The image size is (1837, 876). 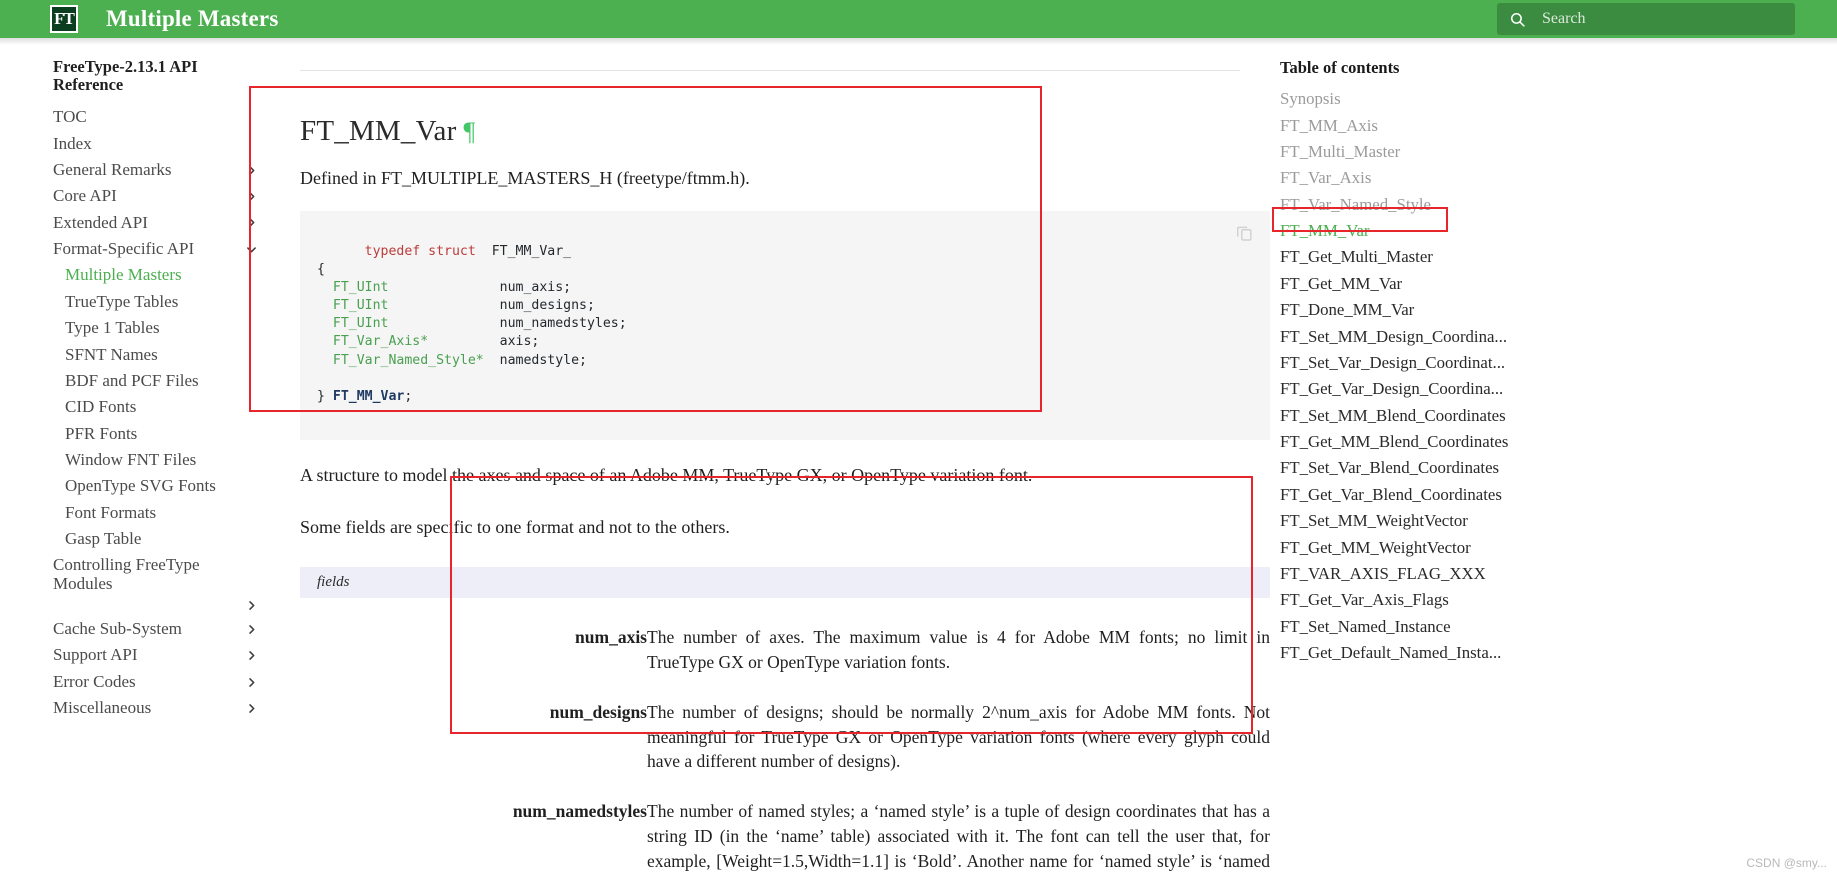 What do you see at coordinates (1558, 257) in the screenshot?
I see `toc-item-ft-get-multi-master: FT_Get_Multi_Master` at bounding box center [1558, 257].